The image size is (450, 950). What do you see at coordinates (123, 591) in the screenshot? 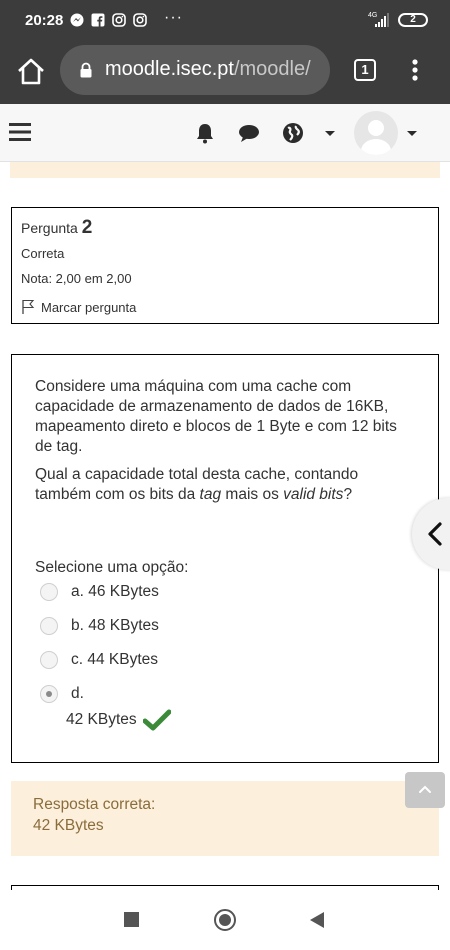
I see `option-a-text: 46 KBytes` at bounding box center [123, 591].